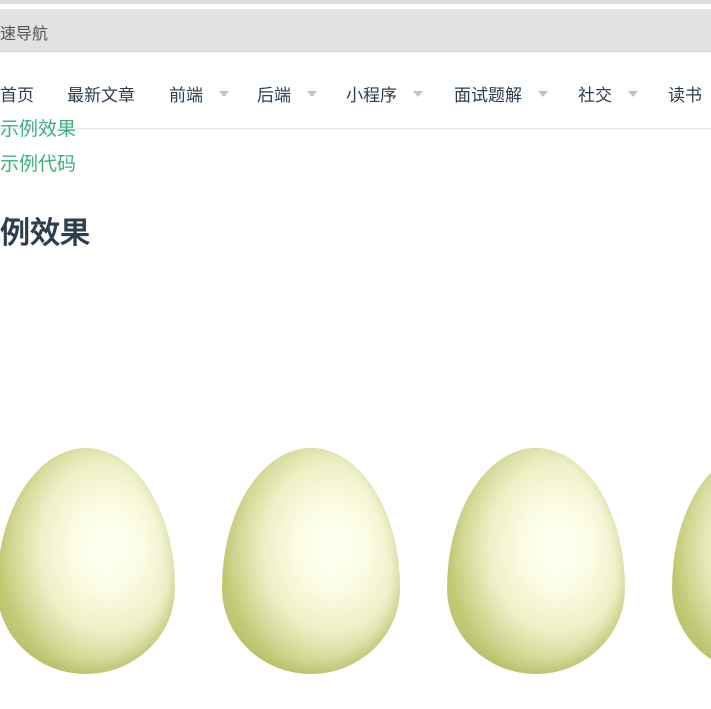 Image resolution: width=711 pixels, height=709 pixels. Describe the element at coordinates (186, 95) in the screenshot. I see `nav-item-label: 前端` at that location.